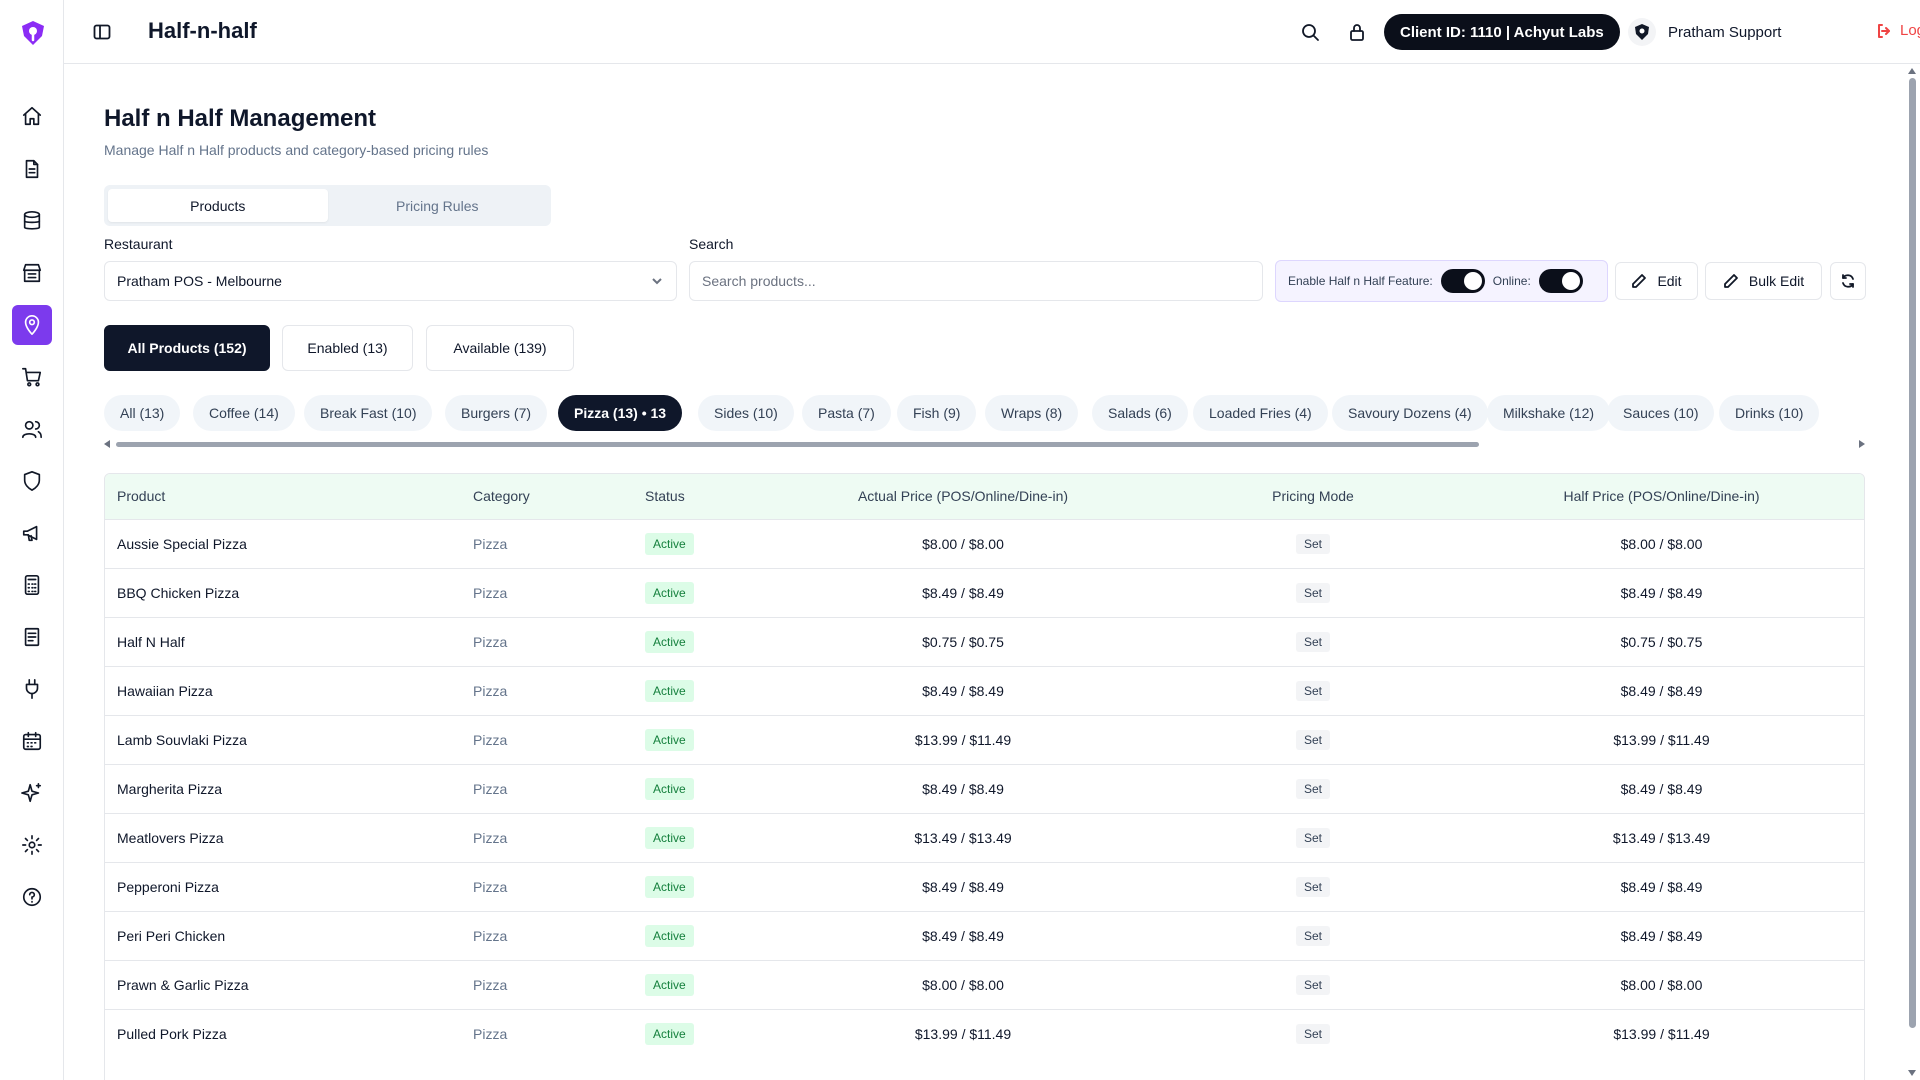 Image resolution: width=1920 pixels, height=1080 pixels. Describe the element at coordinates (102, 32) in the screenshot. I see `sidebar-toggle-icon` at that location.